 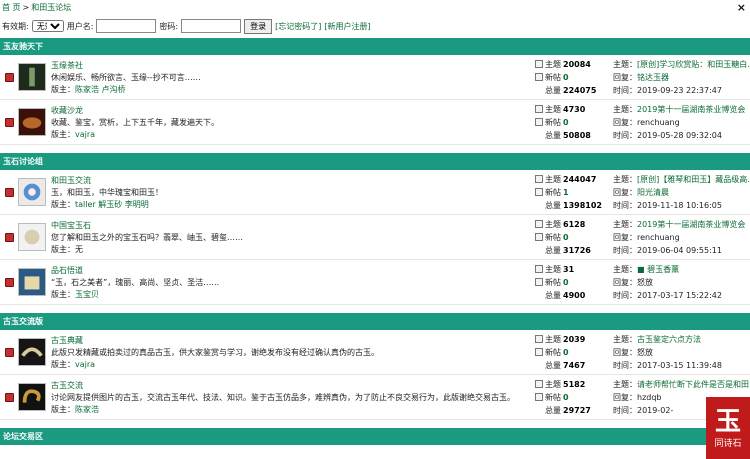 What do you see at coordinates (653, 192) in the screenshot?
I see `last-reply-user: 阳光清晨` at bounding box center [653, 192].